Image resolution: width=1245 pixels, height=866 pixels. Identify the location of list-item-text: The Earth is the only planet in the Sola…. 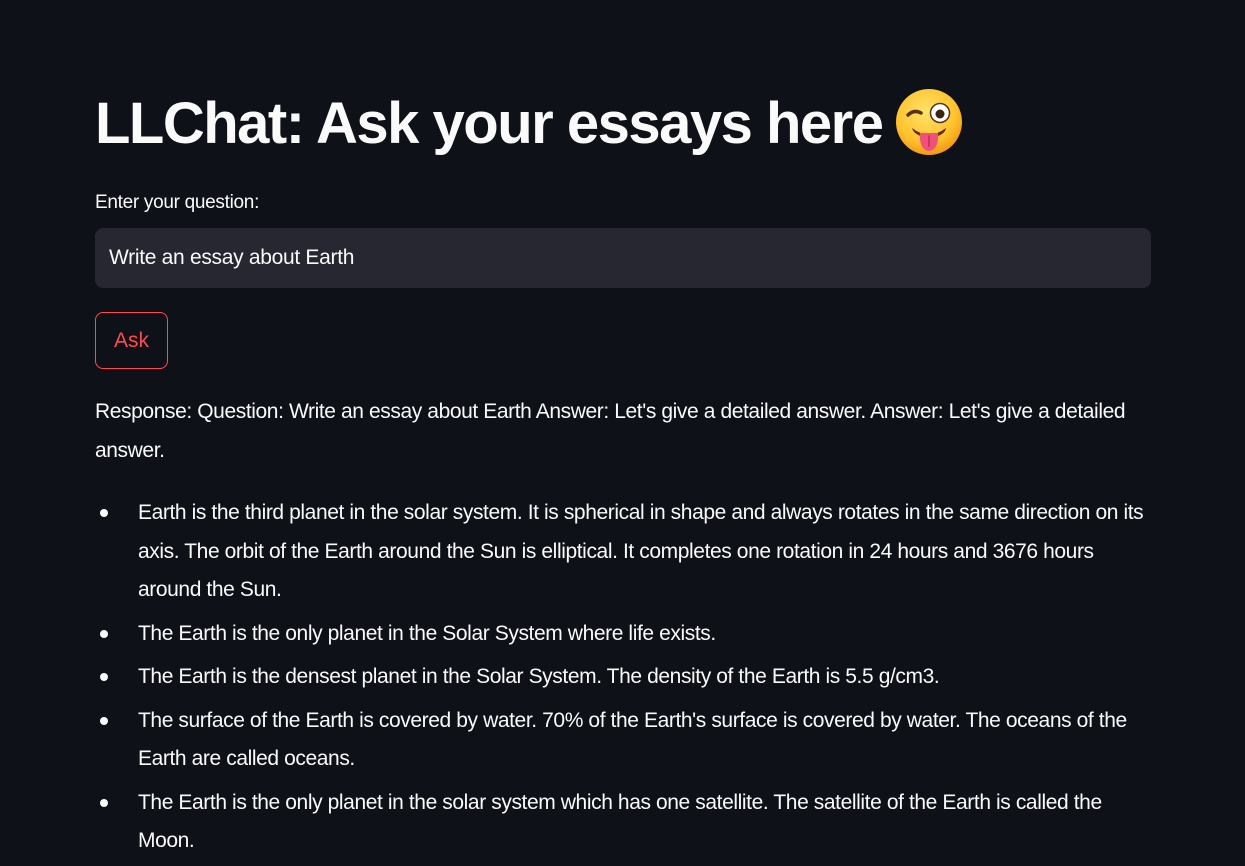
(427, 633).